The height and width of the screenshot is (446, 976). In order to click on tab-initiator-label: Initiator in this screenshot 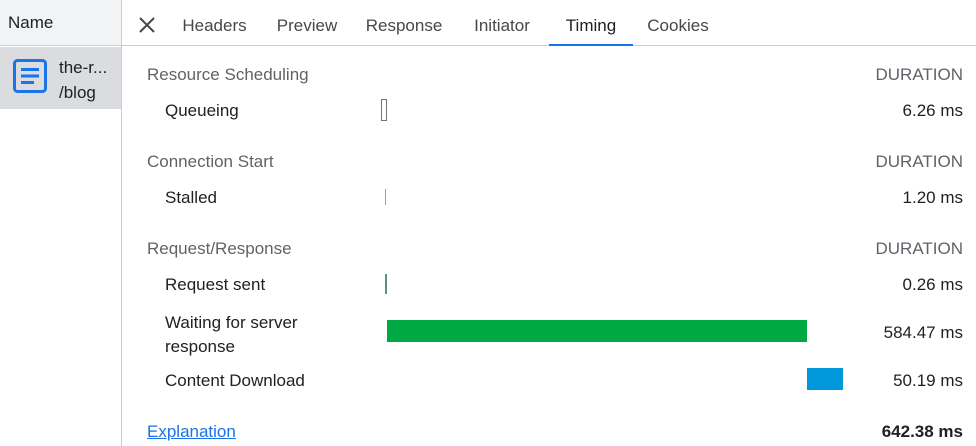, I will do `click(502, 25)`.